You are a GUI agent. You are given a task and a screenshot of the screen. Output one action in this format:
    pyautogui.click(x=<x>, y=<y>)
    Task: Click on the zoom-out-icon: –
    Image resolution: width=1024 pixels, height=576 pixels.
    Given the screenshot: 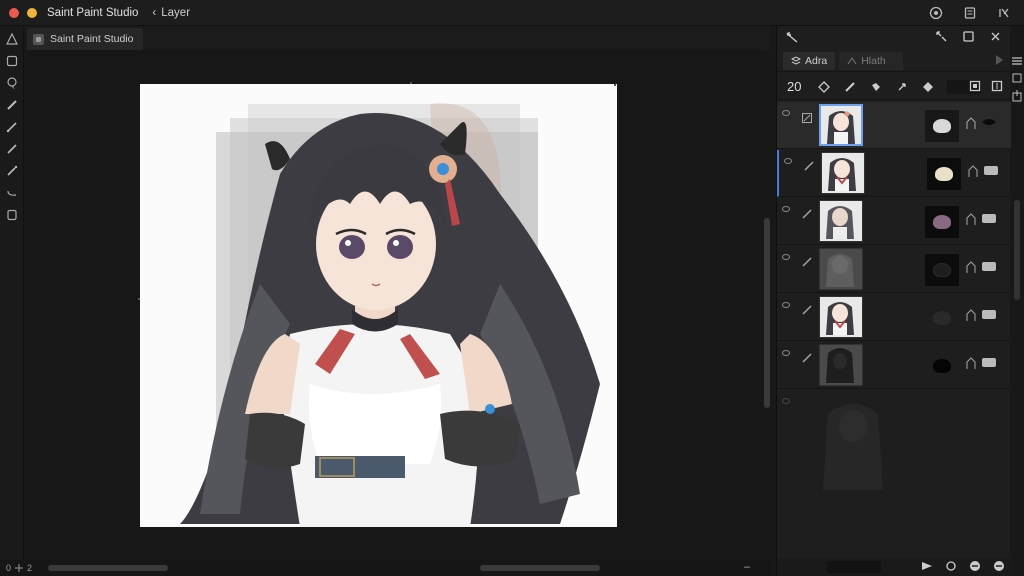 What is the action you would take?
    pyautogui.click(x=747, y=567)
    